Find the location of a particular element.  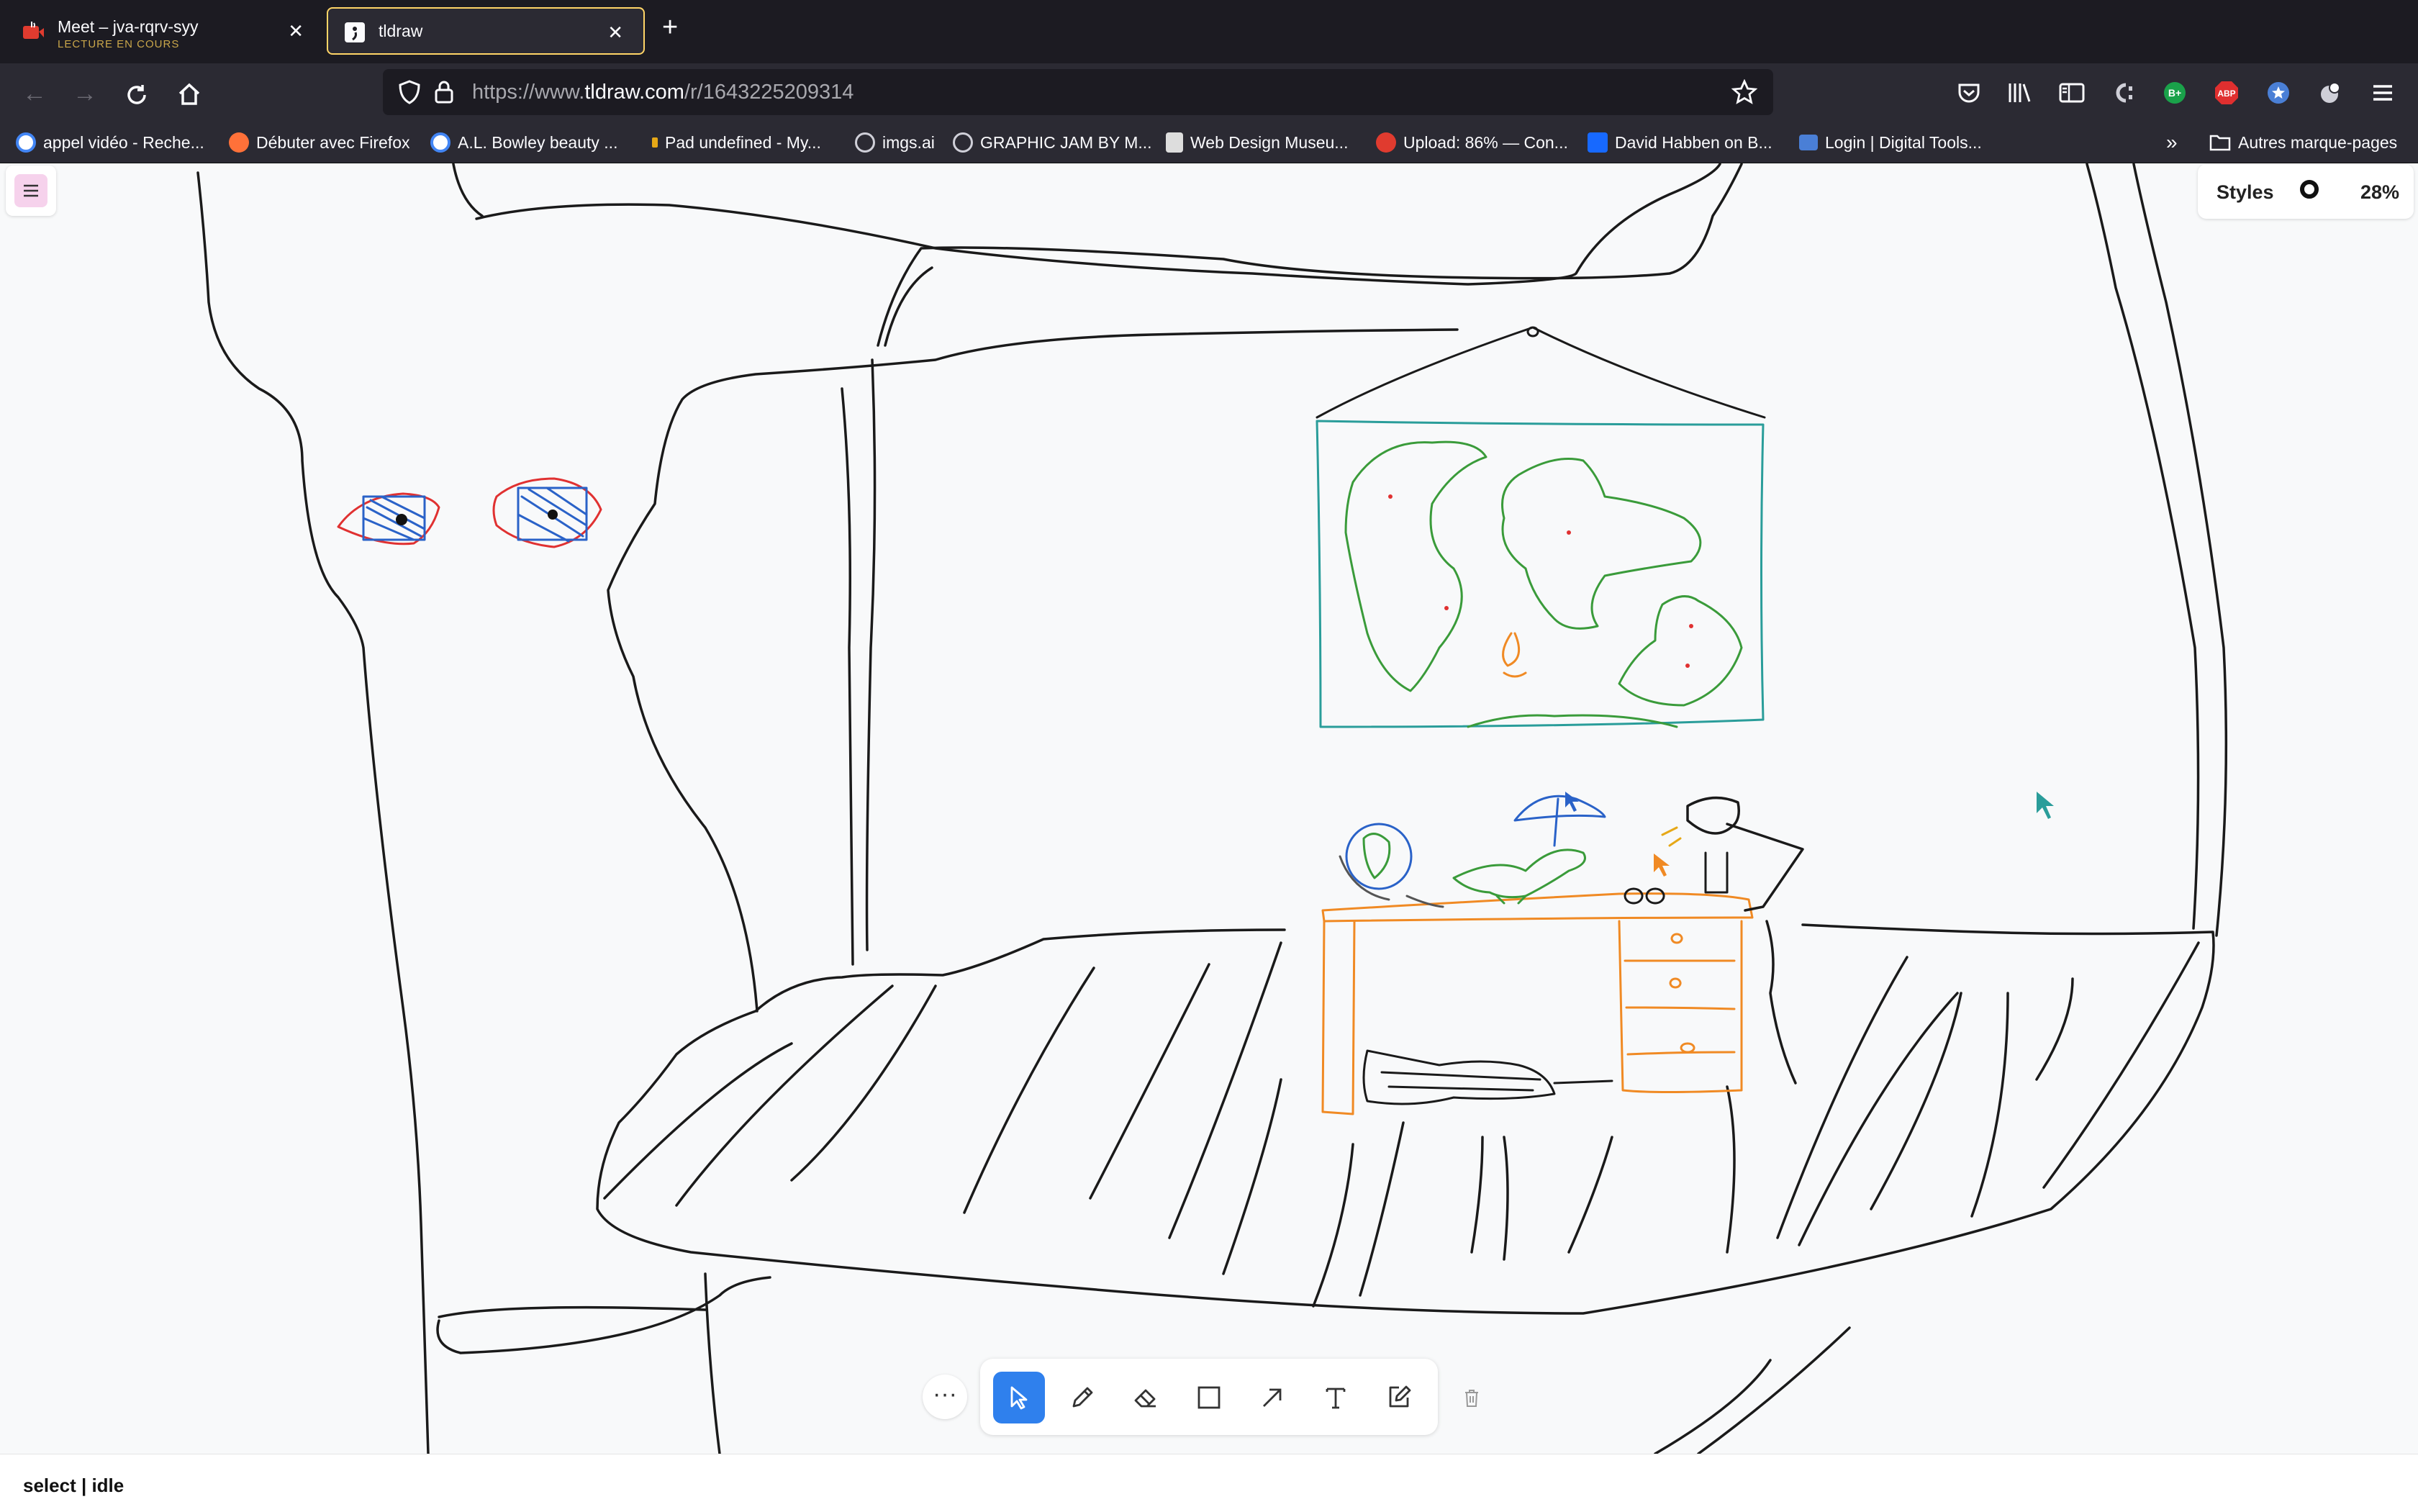

dinosaur-sketch is located at coordinates (1529, 850).